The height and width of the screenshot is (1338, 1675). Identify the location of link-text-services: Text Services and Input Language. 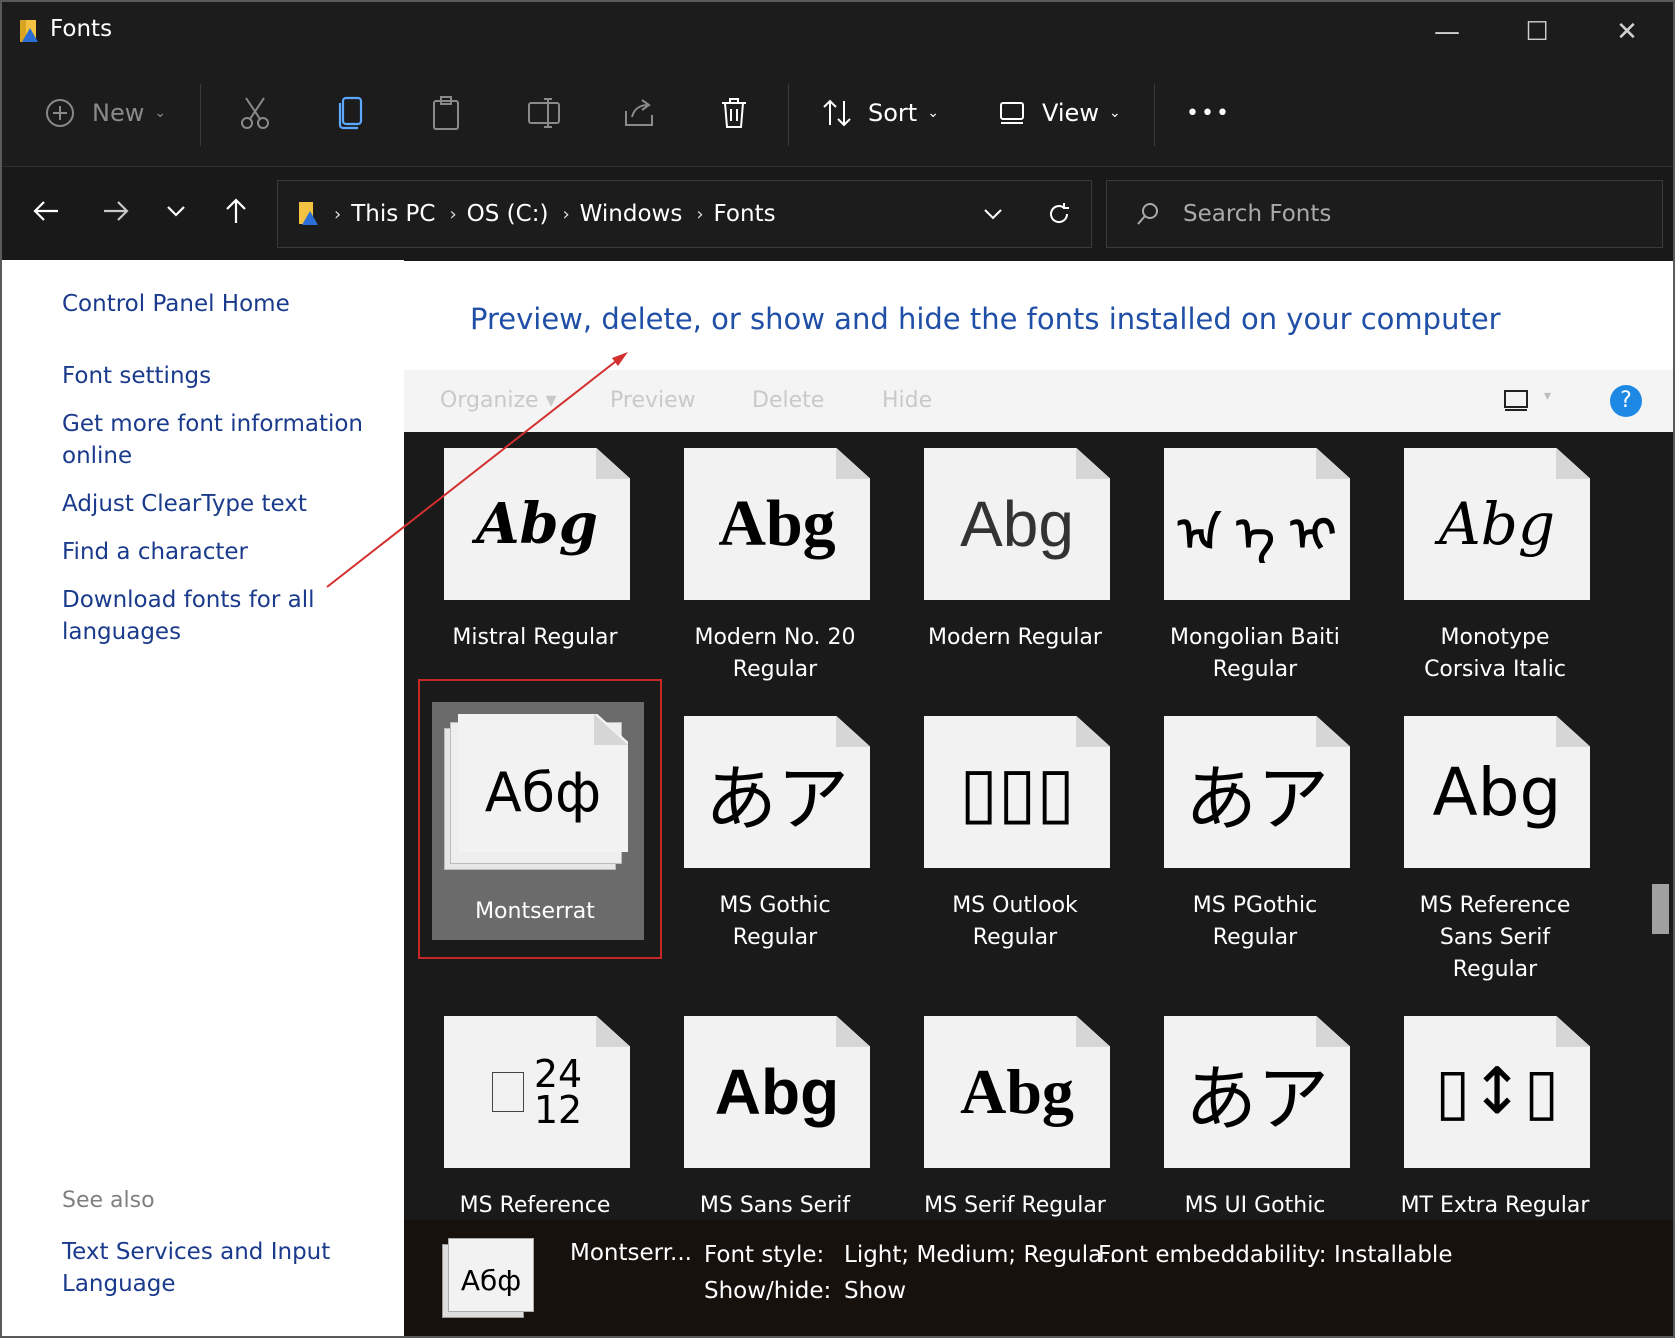
(196, 1268).